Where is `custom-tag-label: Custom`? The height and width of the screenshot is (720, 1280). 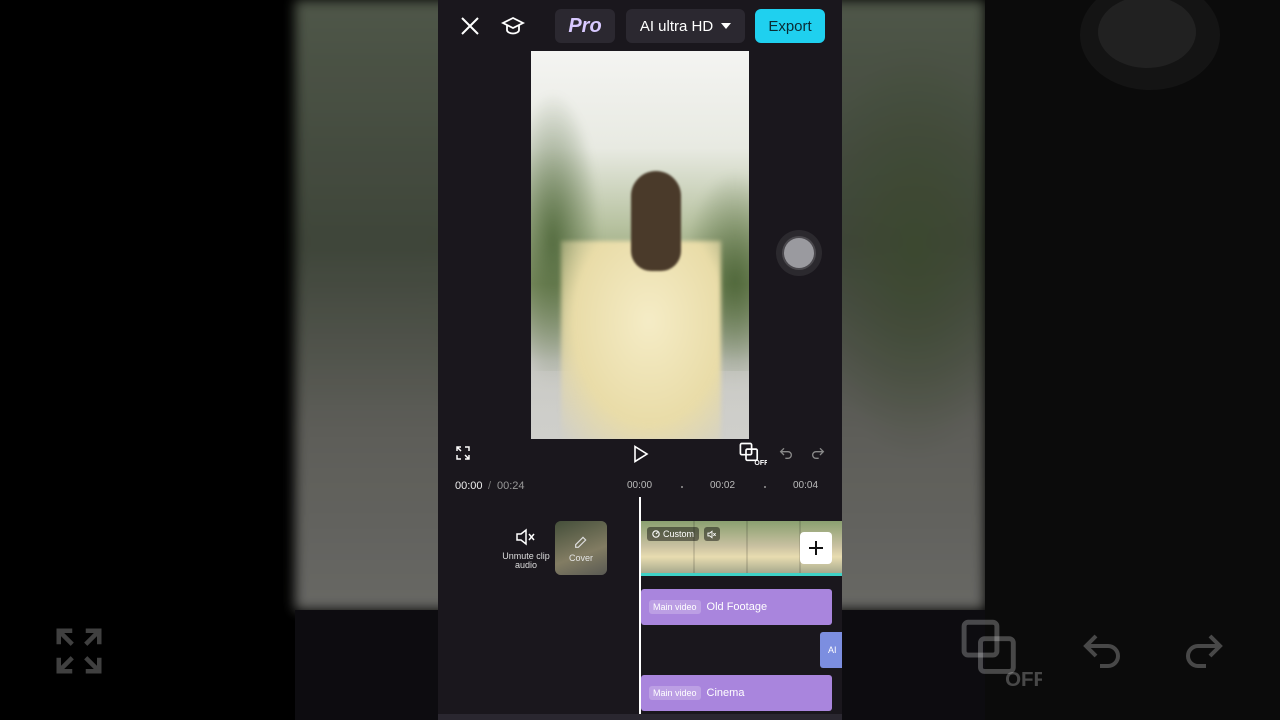
custom-tag-label: Custom is located at coordinates (679, 534).